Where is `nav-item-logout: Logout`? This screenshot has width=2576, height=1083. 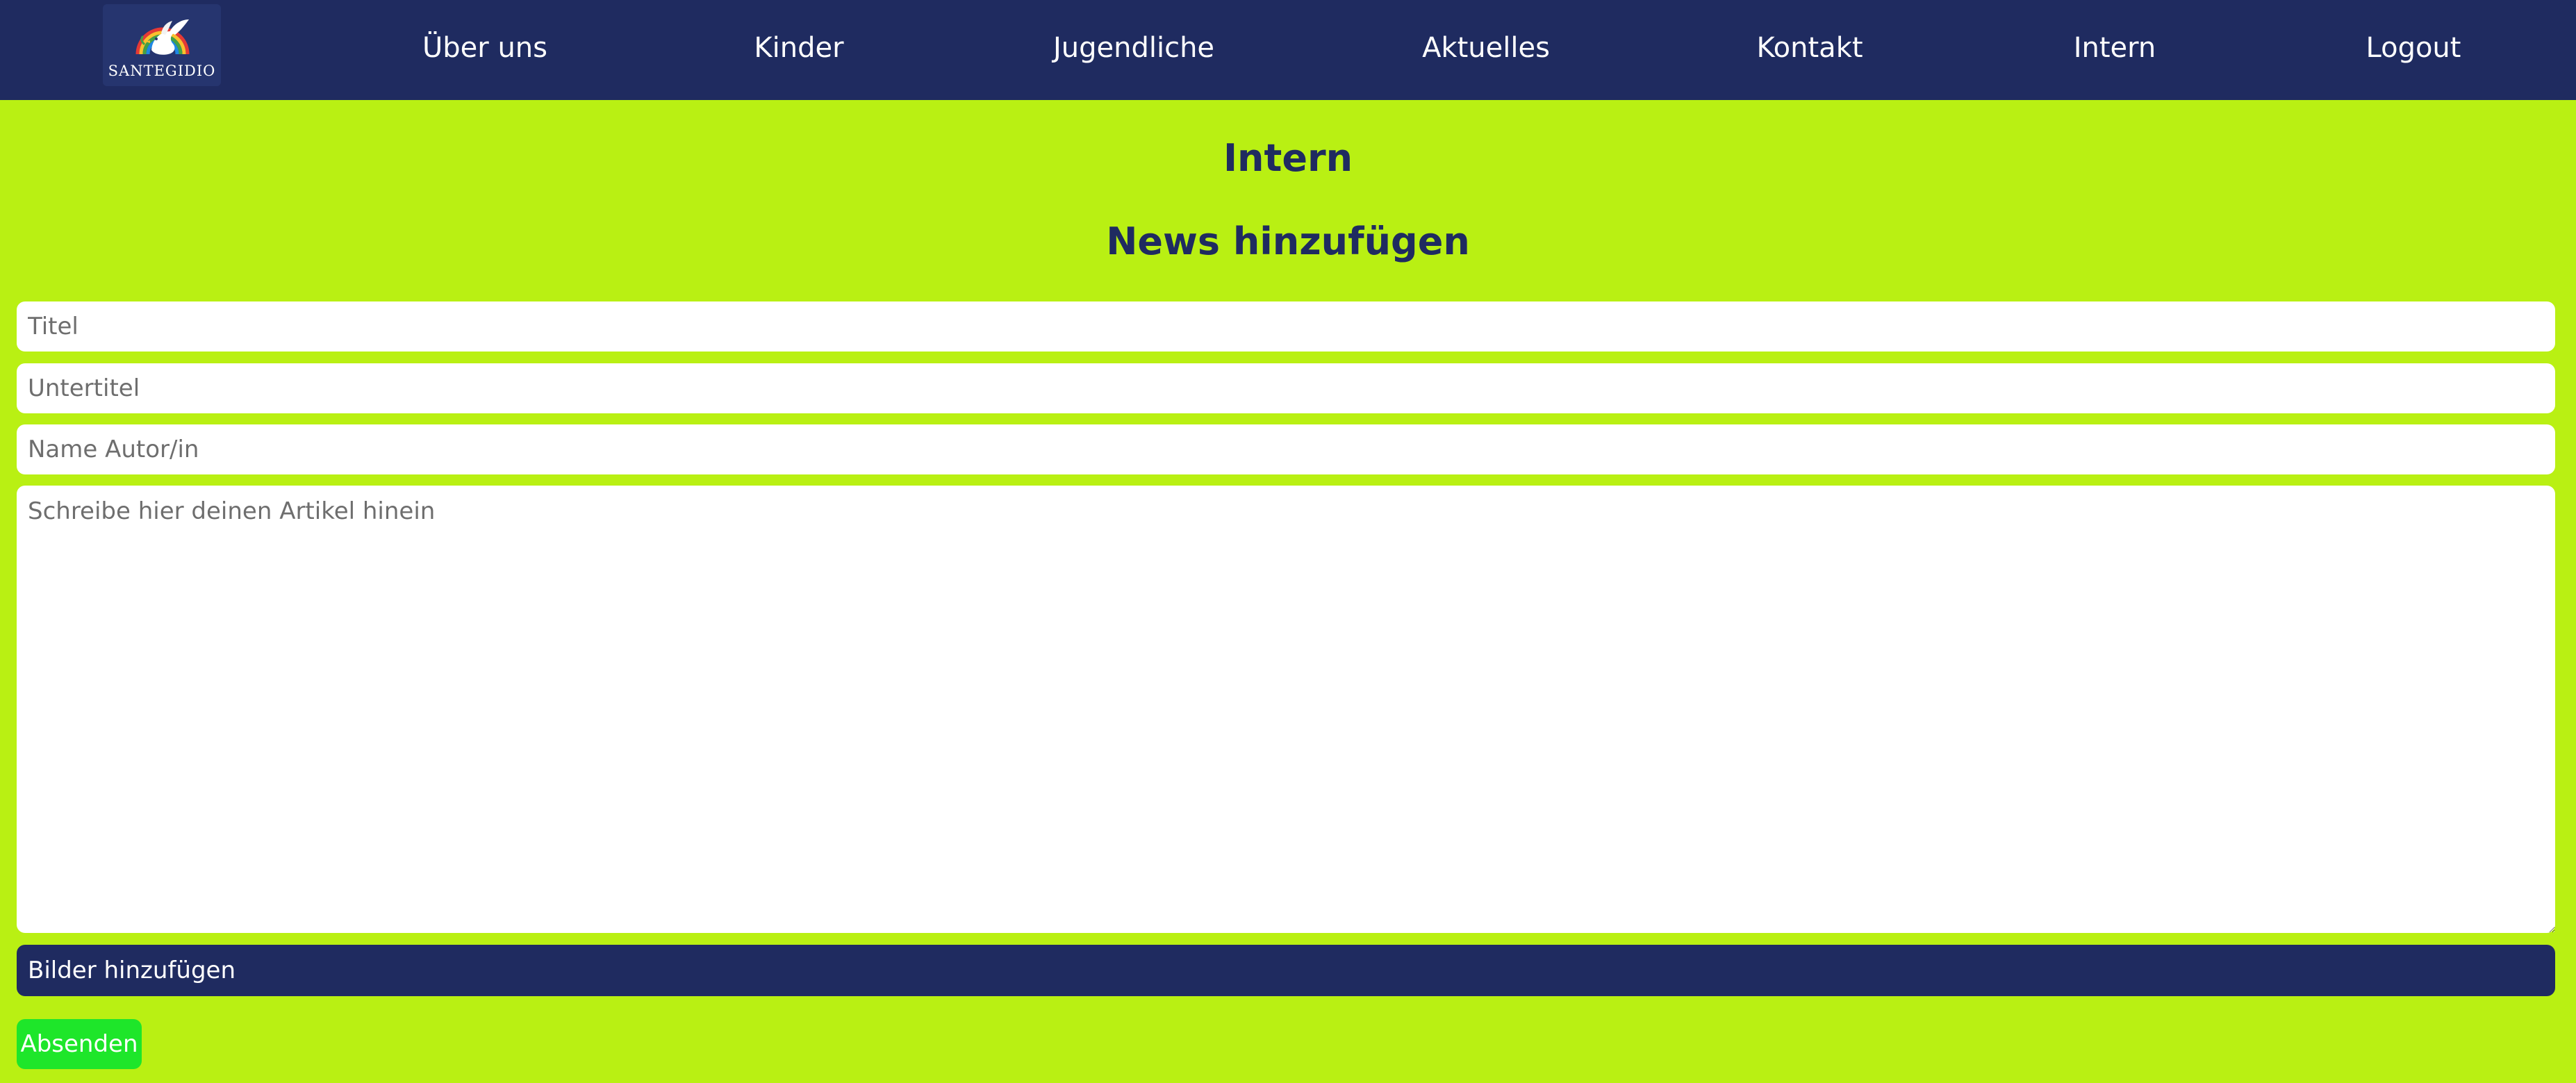
nav-item-logout: Logout is located at coordinates (2414, 48).